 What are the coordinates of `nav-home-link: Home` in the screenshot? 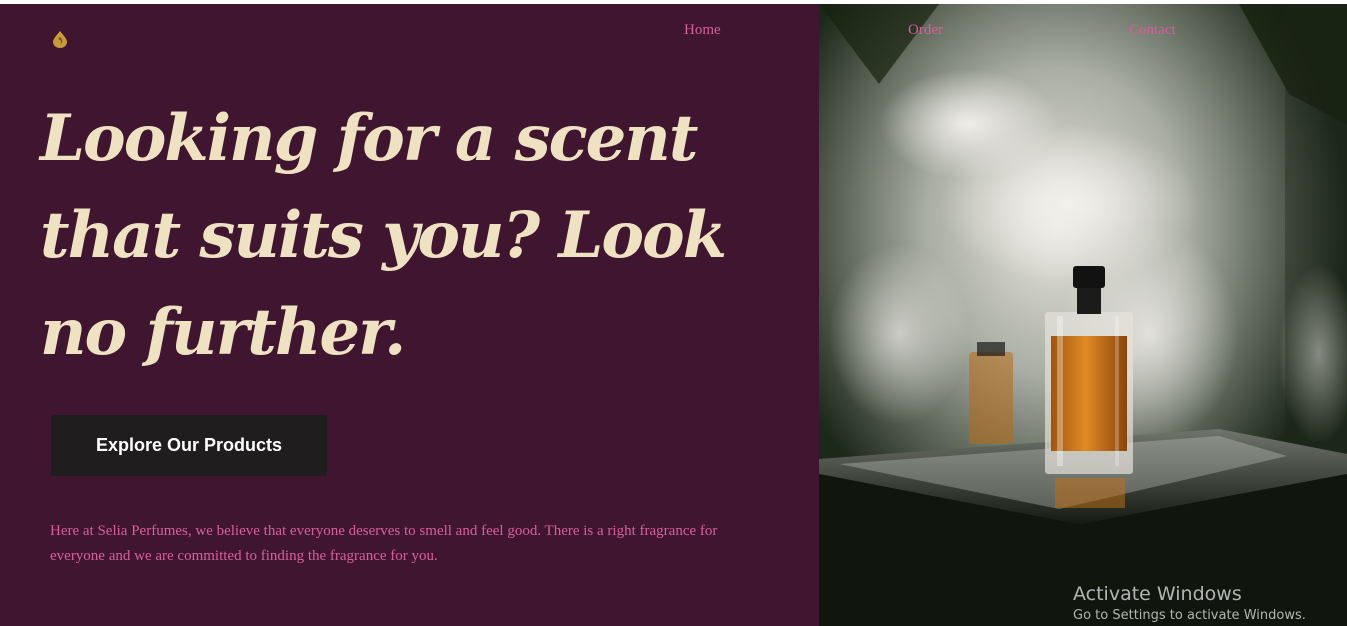 It's located at (702, 33).